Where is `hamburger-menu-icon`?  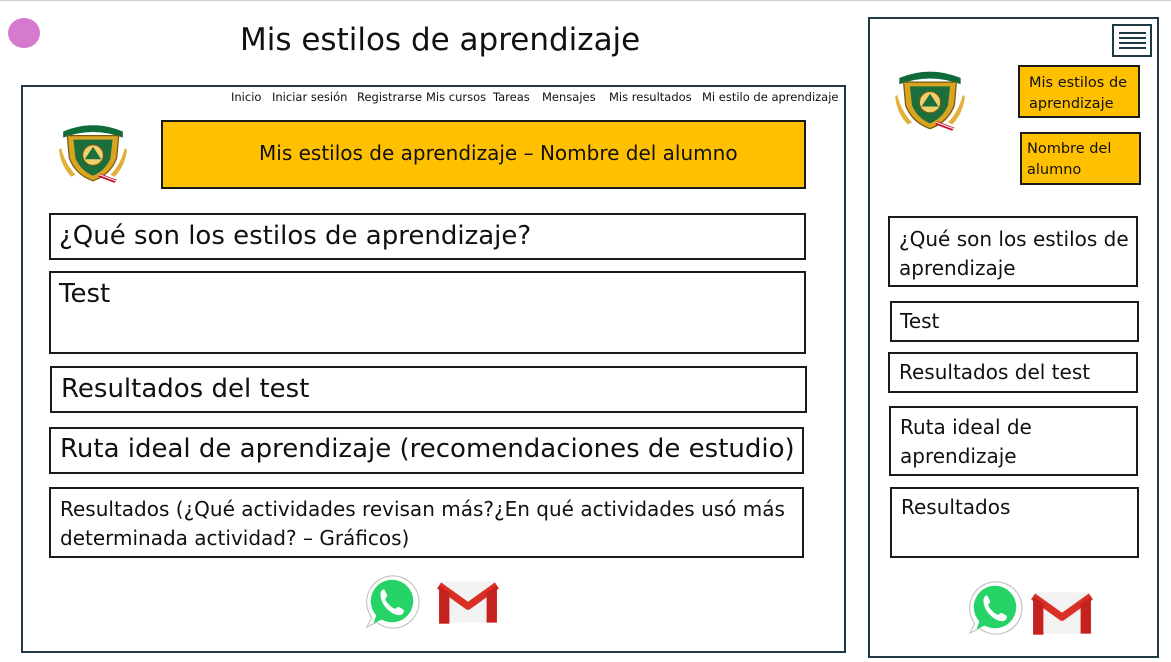 hamburger-menu-icon is located at coordinates (1132, 40).